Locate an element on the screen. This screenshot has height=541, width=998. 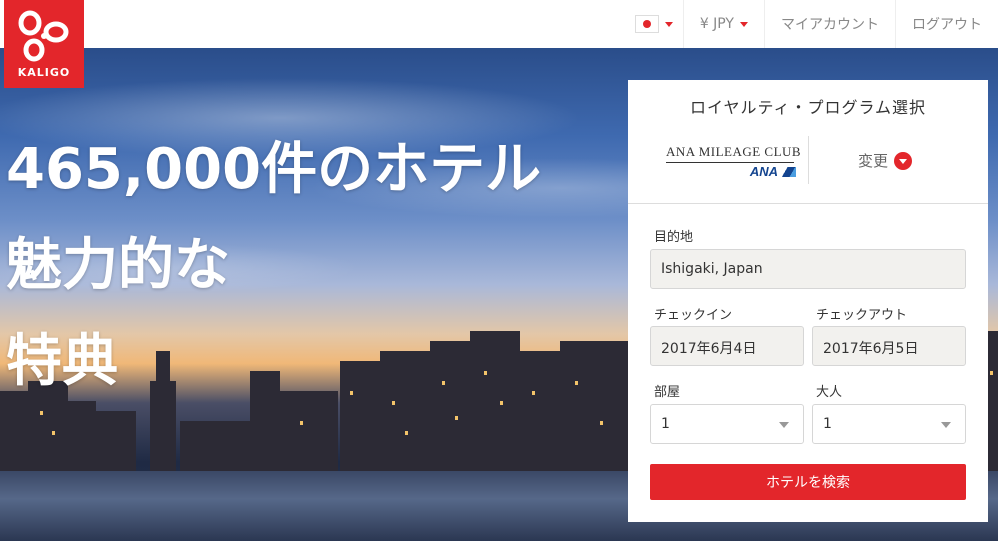
rooms-select: 1 is located at coordinates (727, 424).